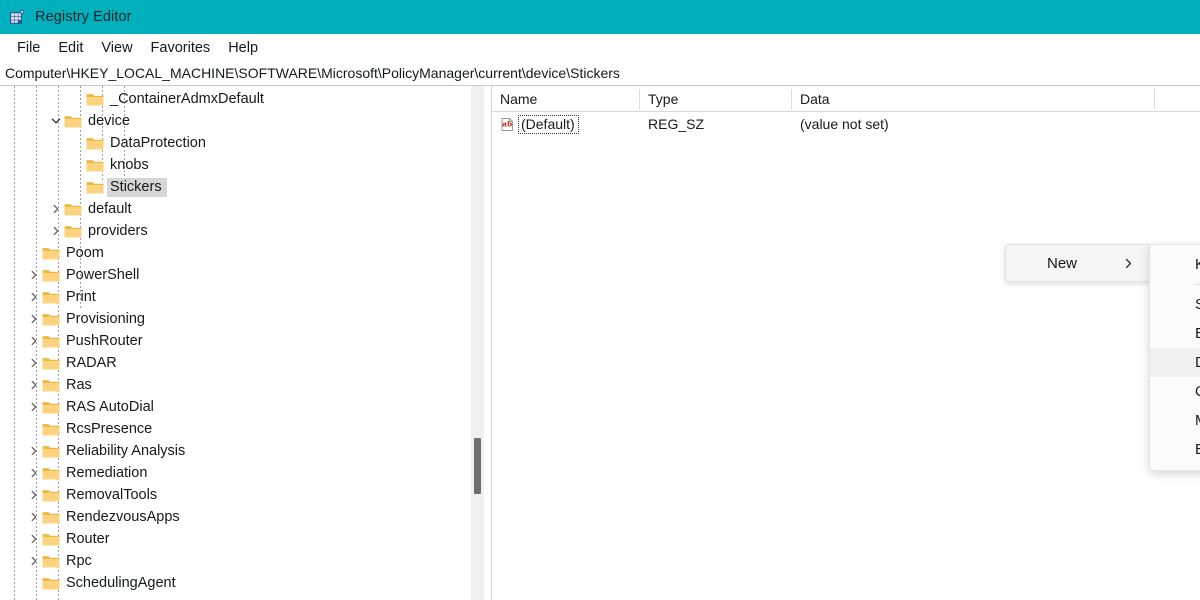 This screenshot has height=600, width=1200. Describe the element at coordinates (187, 98) in the screenshot. I see `tree-item-label: _ContainerAdmxDefault` at that location.